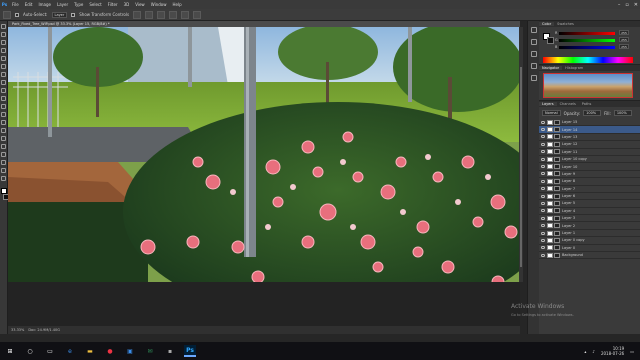  Describe the element at coordinates (589, 138) in the screenshot. I see `layer-row: Layer 13` at that location.